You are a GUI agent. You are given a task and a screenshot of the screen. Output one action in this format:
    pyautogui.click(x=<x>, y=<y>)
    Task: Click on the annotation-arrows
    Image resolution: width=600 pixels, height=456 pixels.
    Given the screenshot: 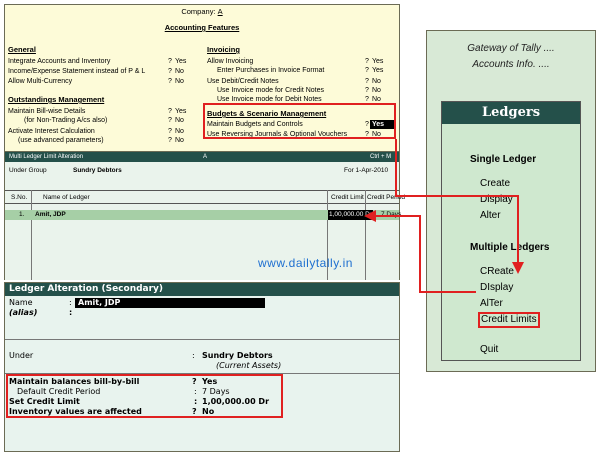 What is the action you would take?
    pyautogui.click(x=444, y=216)
    